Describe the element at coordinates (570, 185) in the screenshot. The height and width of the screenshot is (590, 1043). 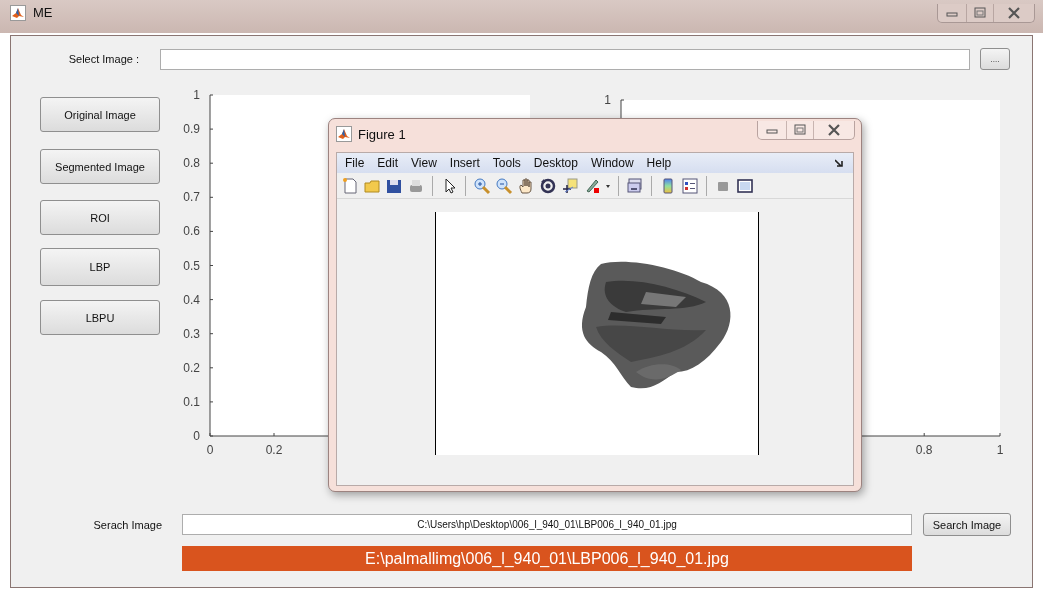
I see `data-cursor-icon` at that location.